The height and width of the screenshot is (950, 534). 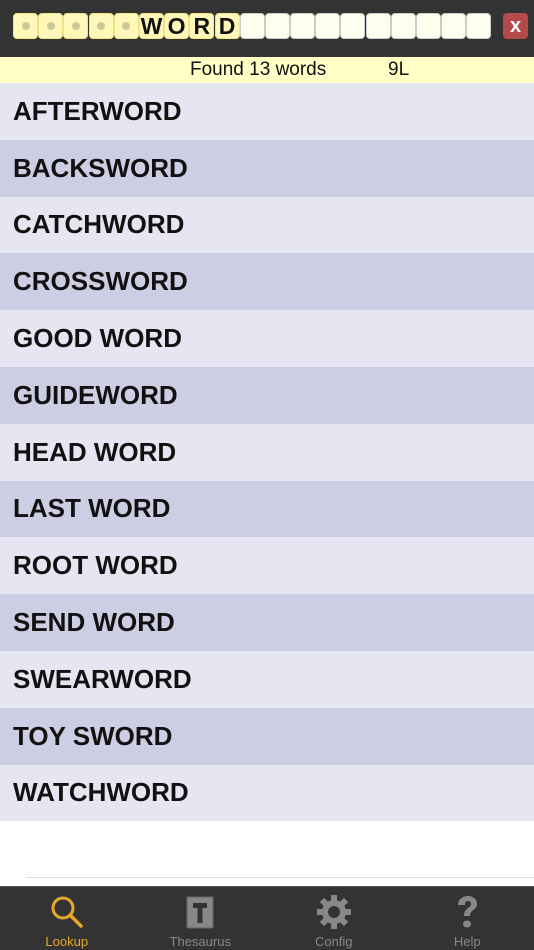 What do you see at coordinates (267, 793) in the screenshot?
I see `list-item: WATCHWORD` at bounding box center [267, 793].